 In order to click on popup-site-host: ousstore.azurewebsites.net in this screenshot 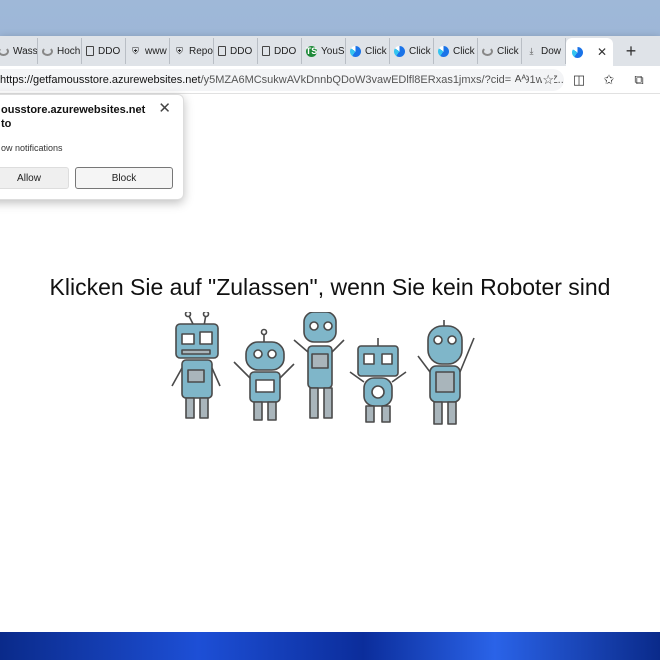, I will do `click(73, 110)`.